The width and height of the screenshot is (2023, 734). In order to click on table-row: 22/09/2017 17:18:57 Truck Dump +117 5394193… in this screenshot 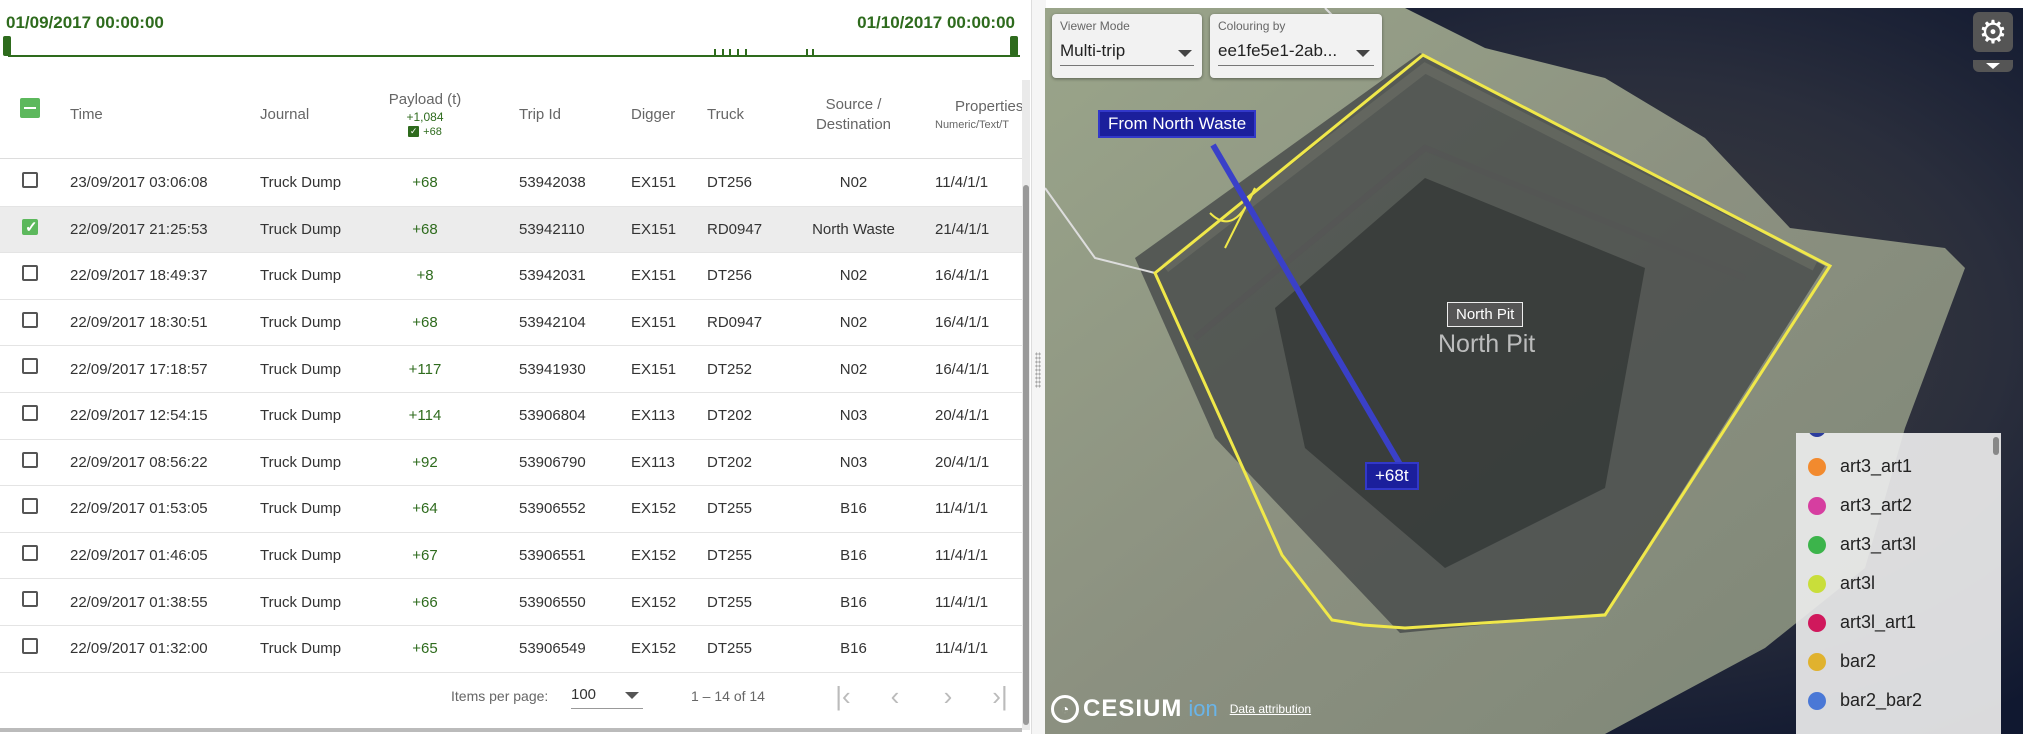, I will do `click(511, 369)`.